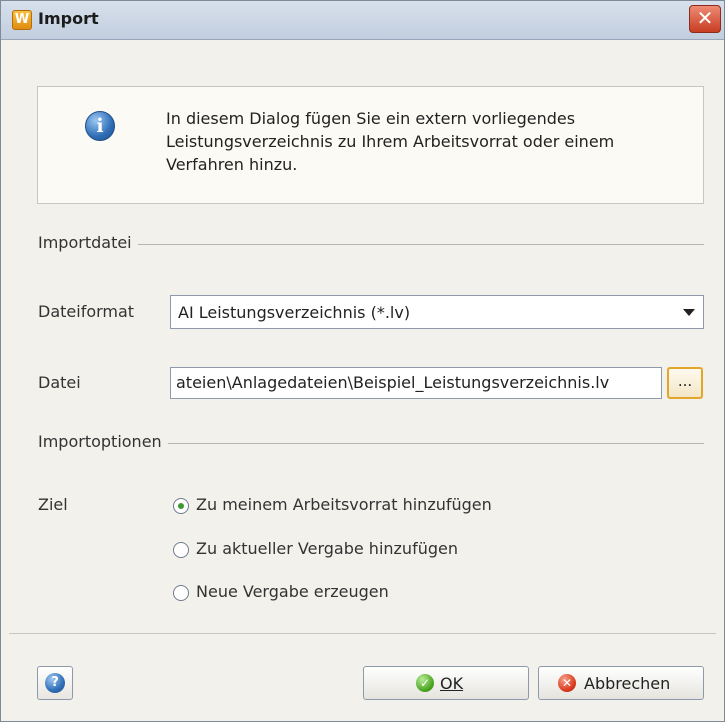 The width and height of the screenshot is (725, 722). Describe the element at coordinates (86, 311) in the screenshot. I see `format-label: Dateiformat` at that location.